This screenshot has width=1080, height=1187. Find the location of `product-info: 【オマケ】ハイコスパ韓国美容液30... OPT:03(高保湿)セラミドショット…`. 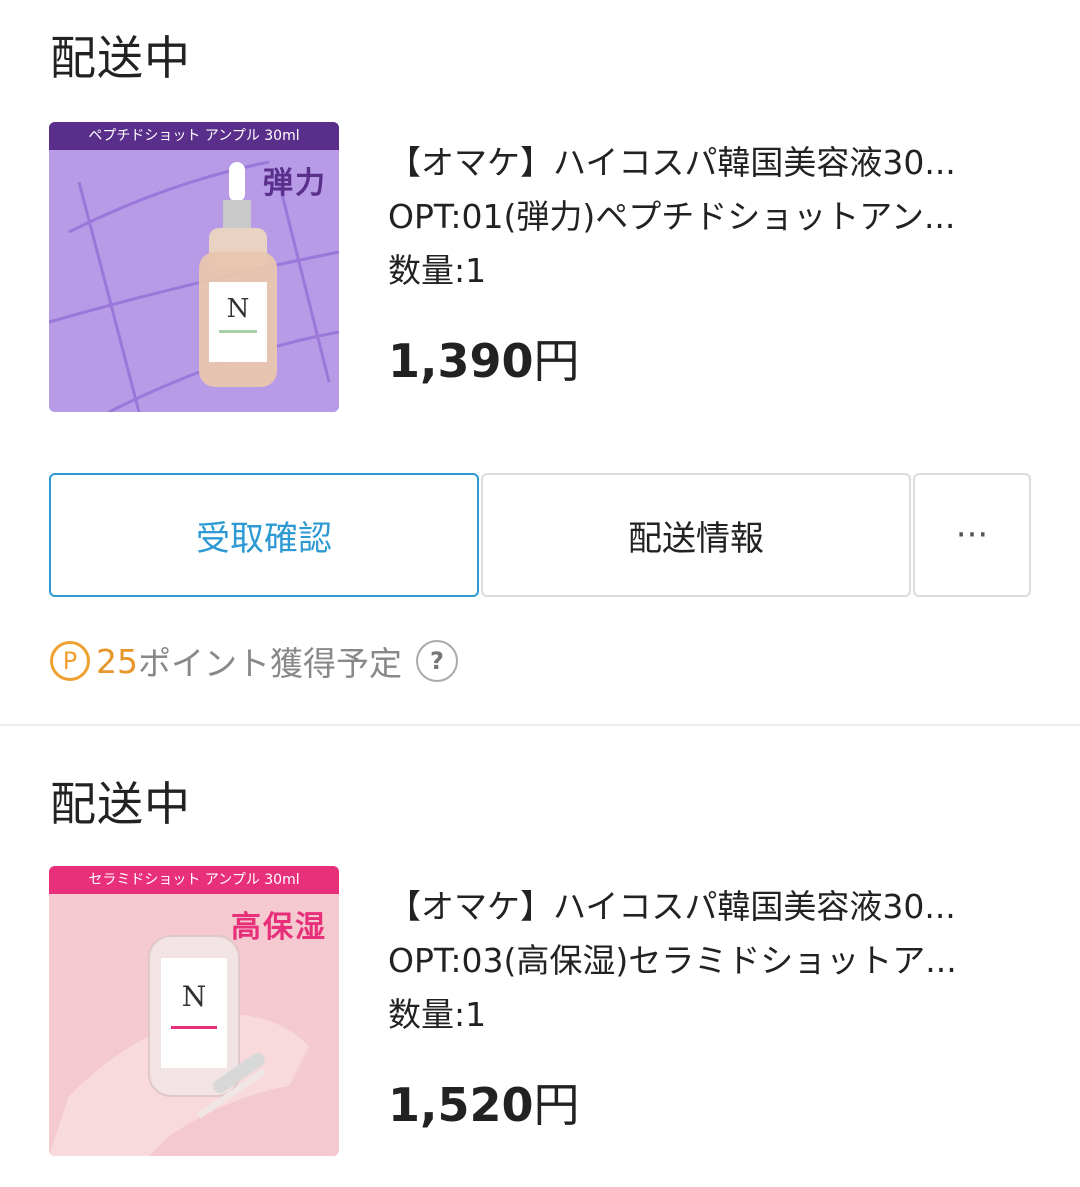

product-info: 【オマケ】ハイコスパ韓国美容液30... OPT:03(高保湿)セラミドショット… is located at coordinates (708, 961).